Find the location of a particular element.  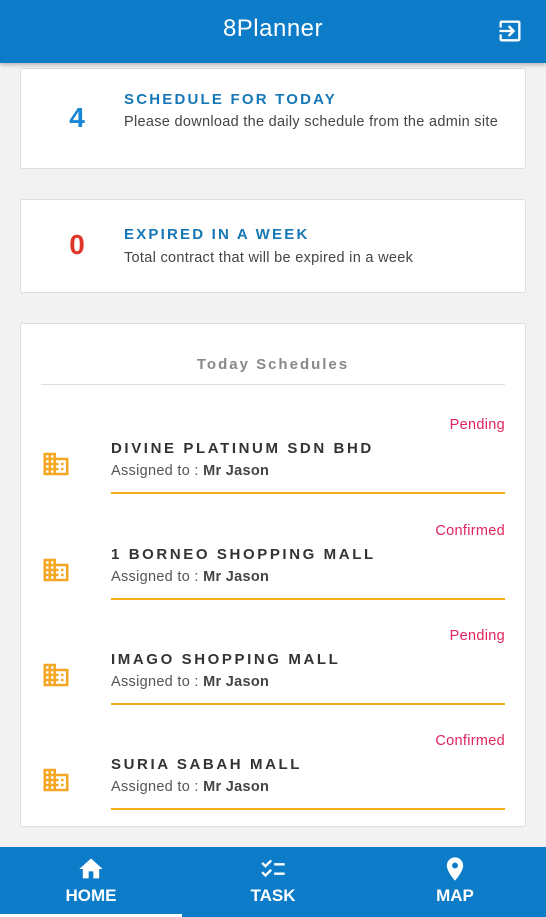

nav-home-label: HOME is located at coordinates (91, 895).